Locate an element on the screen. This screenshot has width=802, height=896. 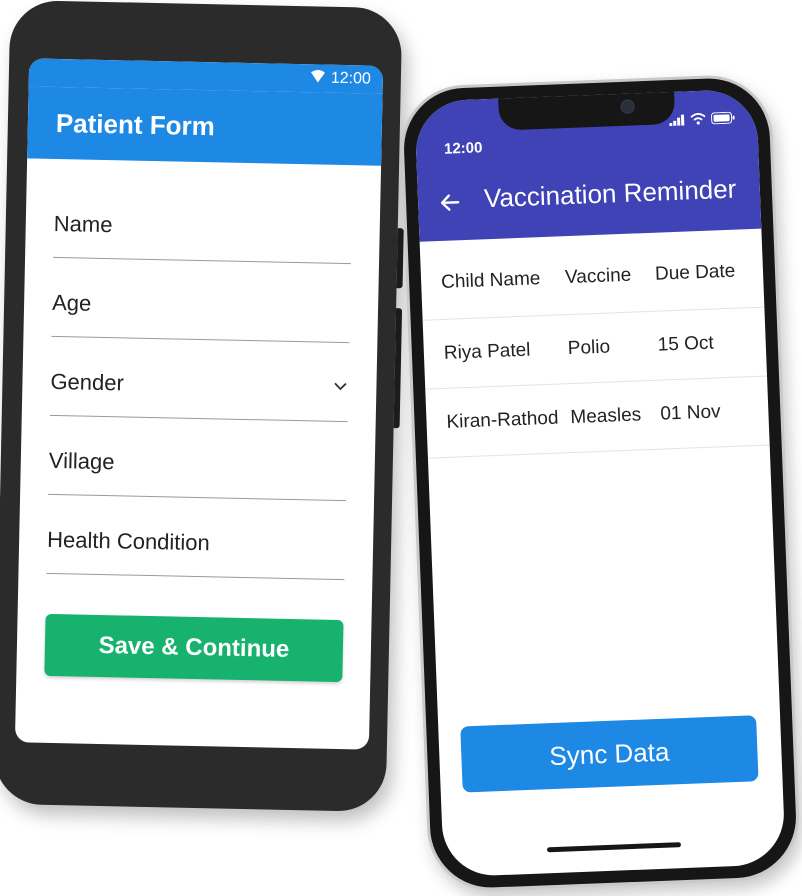
android-app-bar: Patient Form is located at coordinates (205, 126).